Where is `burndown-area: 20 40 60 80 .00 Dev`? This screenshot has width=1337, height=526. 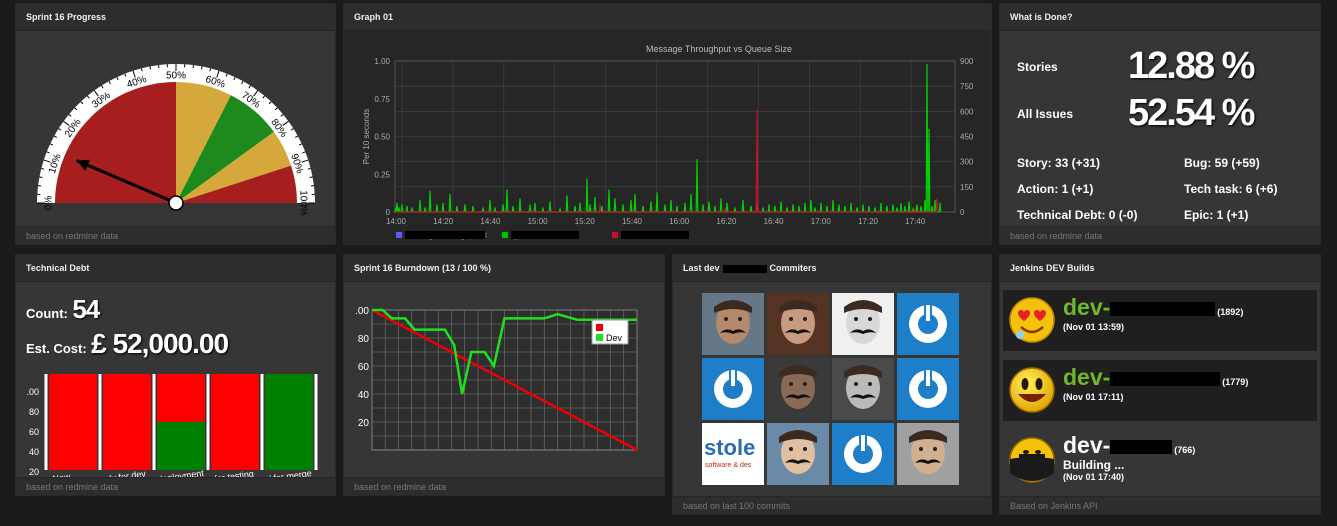
burndown-area: 20 40 60 80 .00 Dev is located at coordinates (504, 379).